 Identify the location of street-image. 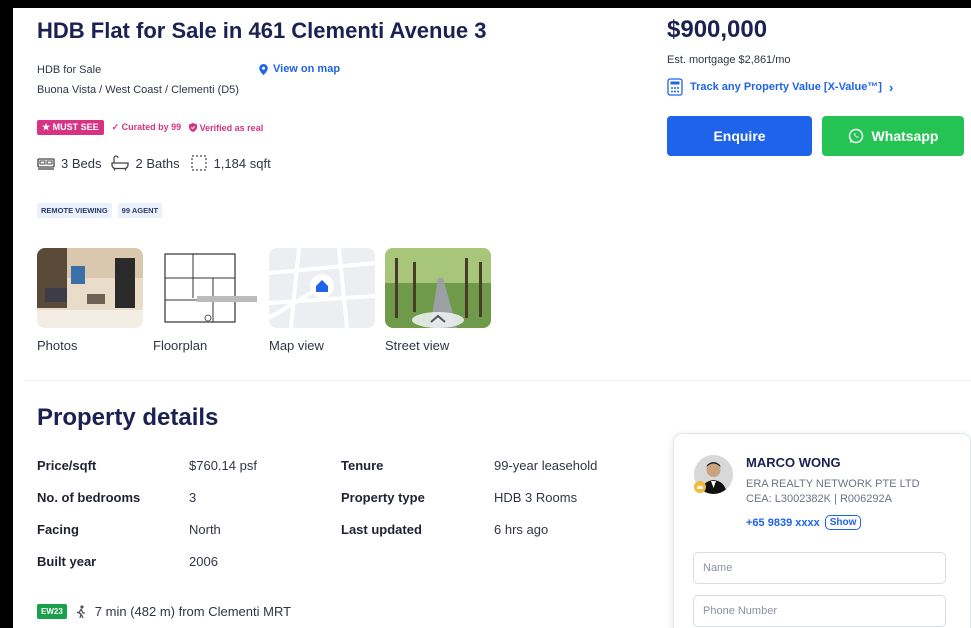
(438, 288).